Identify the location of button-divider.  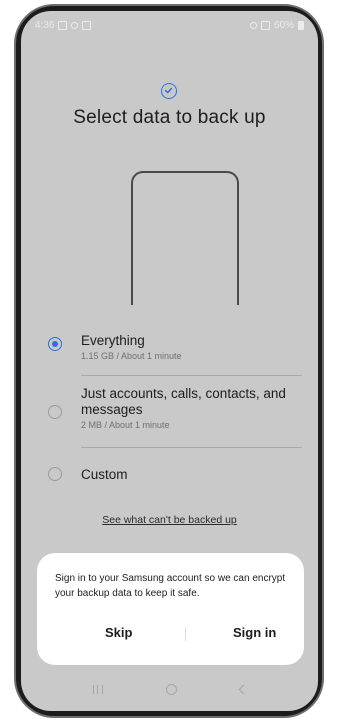
(185, 634).